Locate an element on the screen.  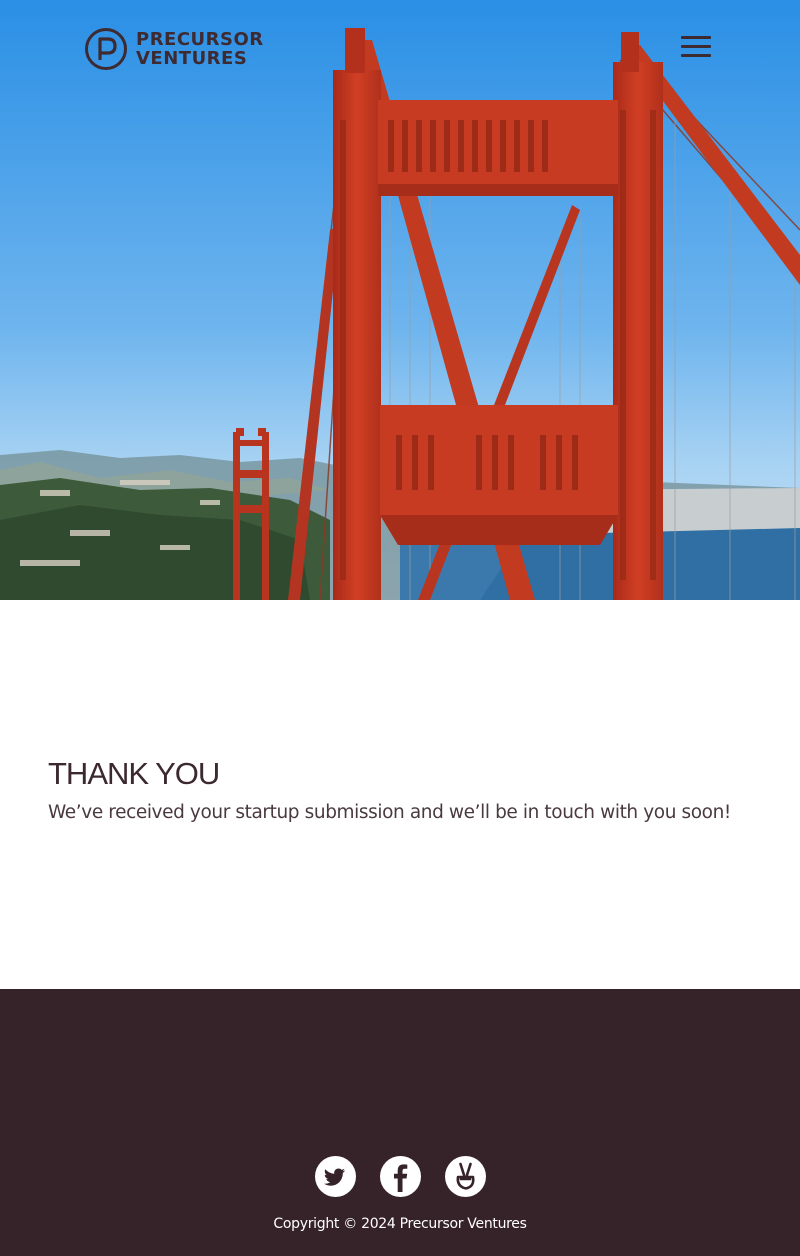
angellist-link is located at coordinates (465, 1176).